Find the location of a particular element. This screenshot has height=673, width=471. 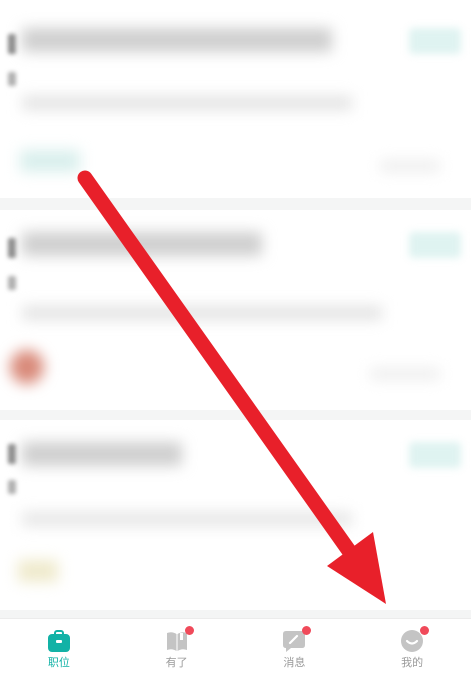

tab-youle: 有了 is located at coordinates (177, 646).